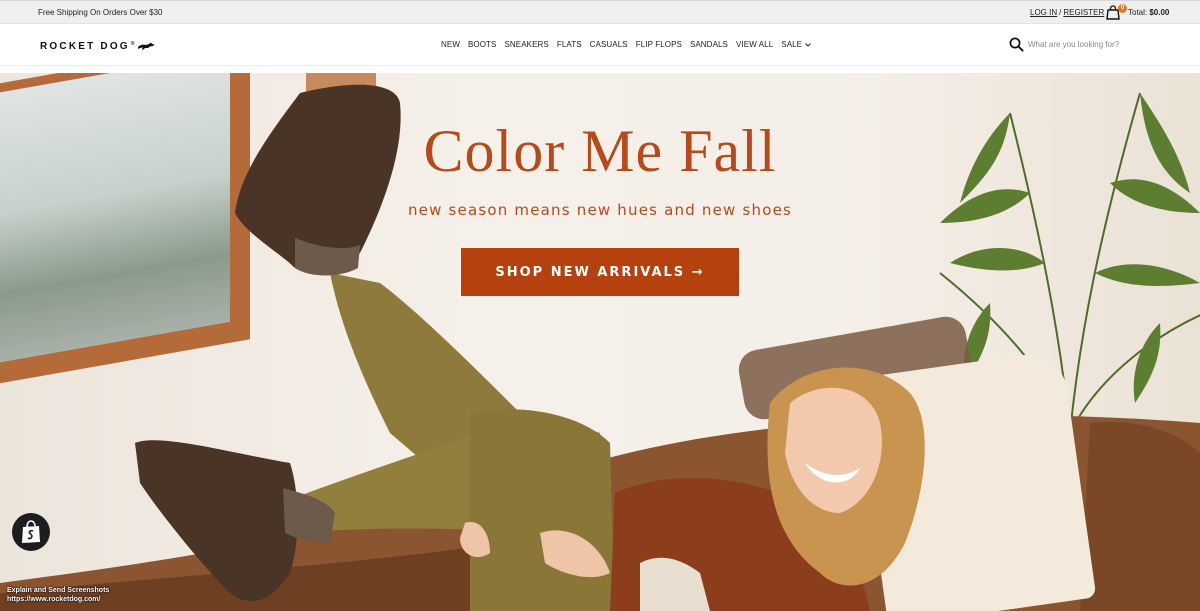 This screenshot has width=1200, height=611. I want to click on nav-view-all: VIEW ALL, so click(754, 44).